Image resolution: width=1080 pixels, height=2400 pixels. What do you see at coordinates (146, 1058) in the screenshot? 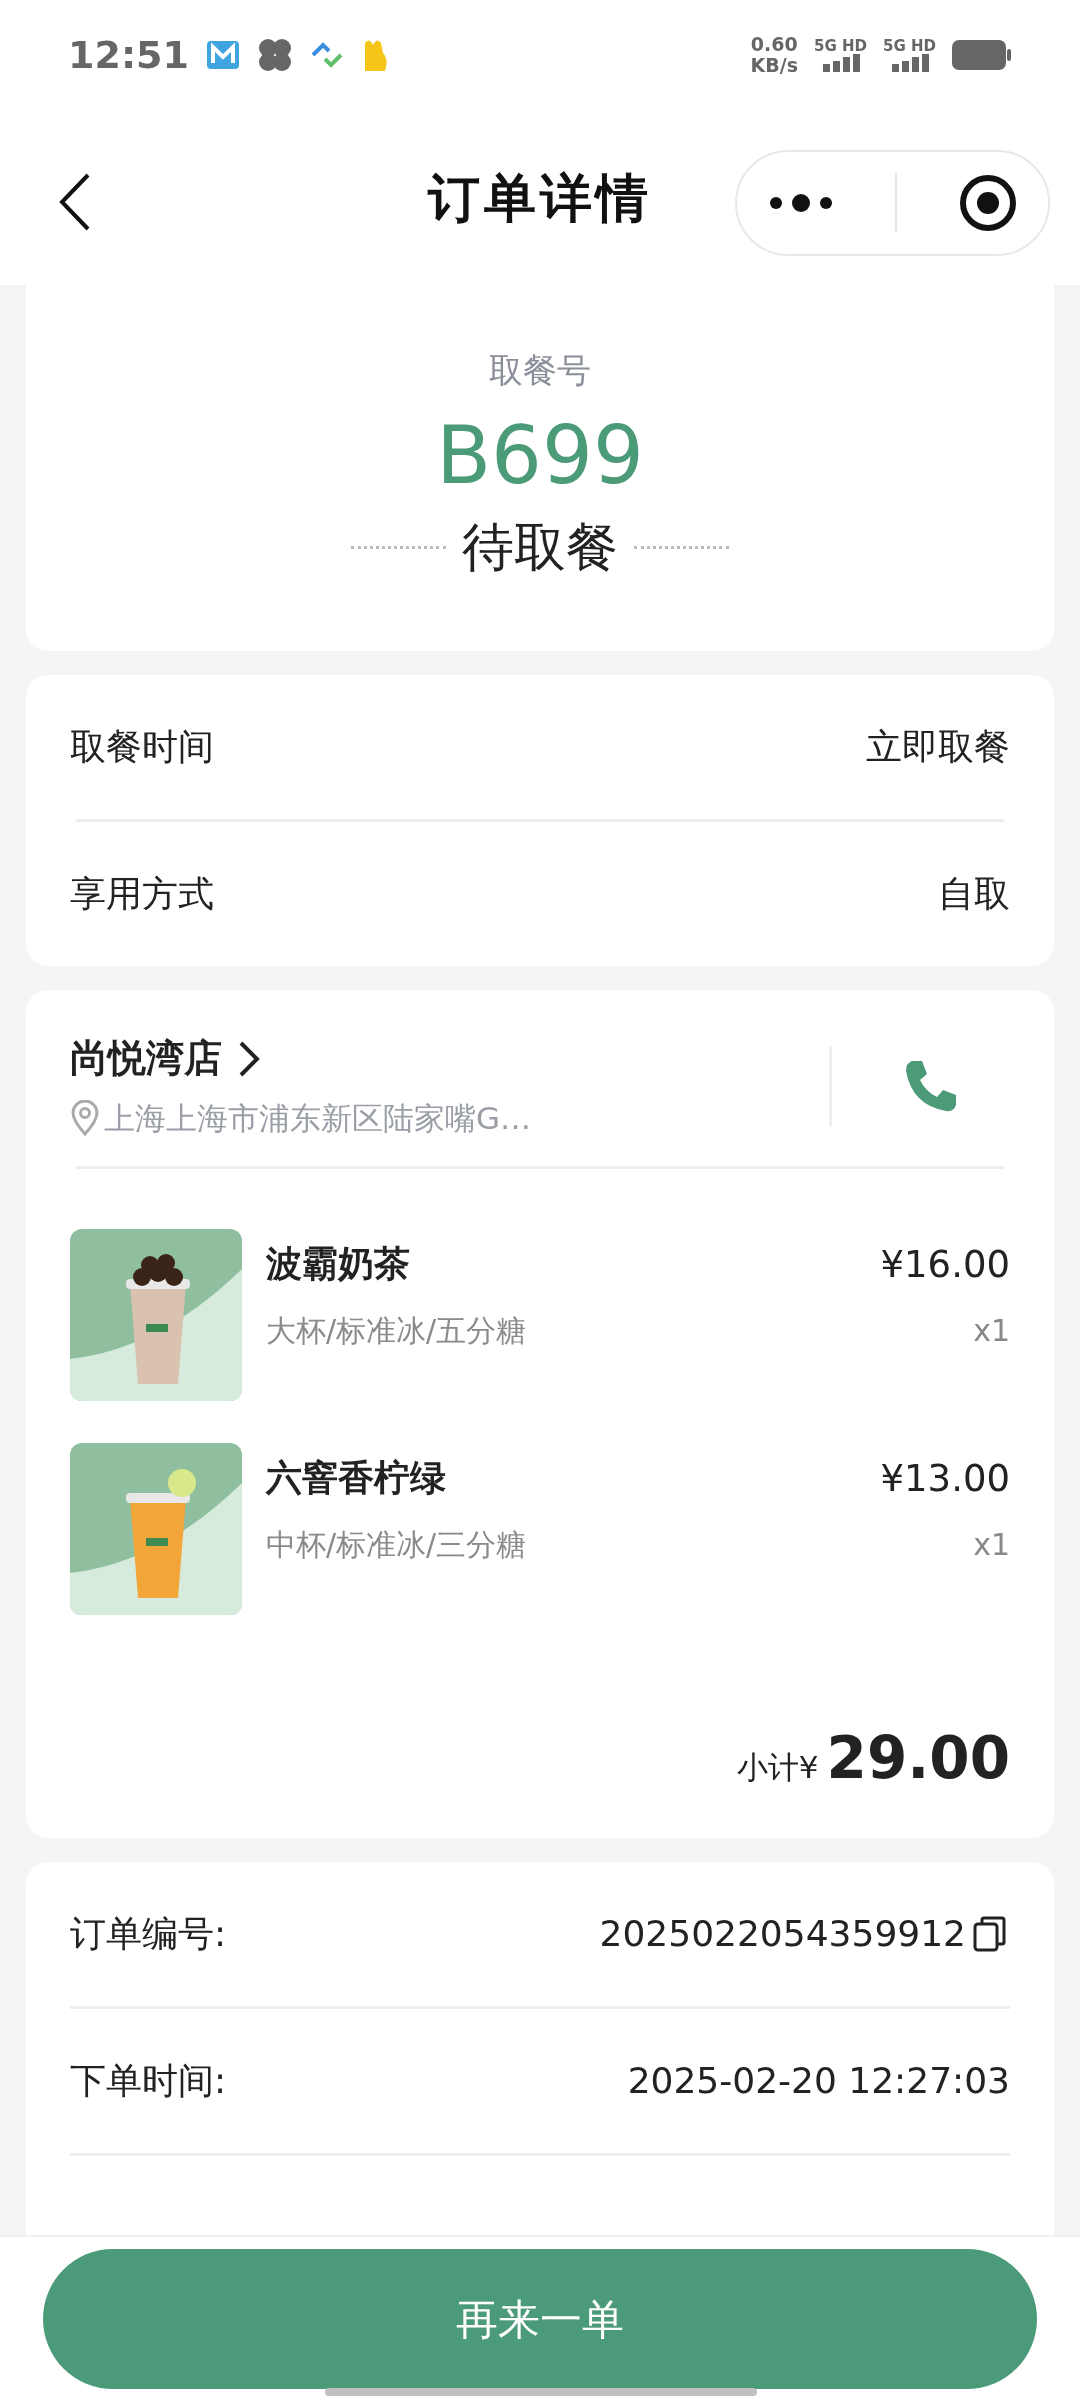
I see `store-name: 尚悦湾店` at bounding box center [146, 1058].